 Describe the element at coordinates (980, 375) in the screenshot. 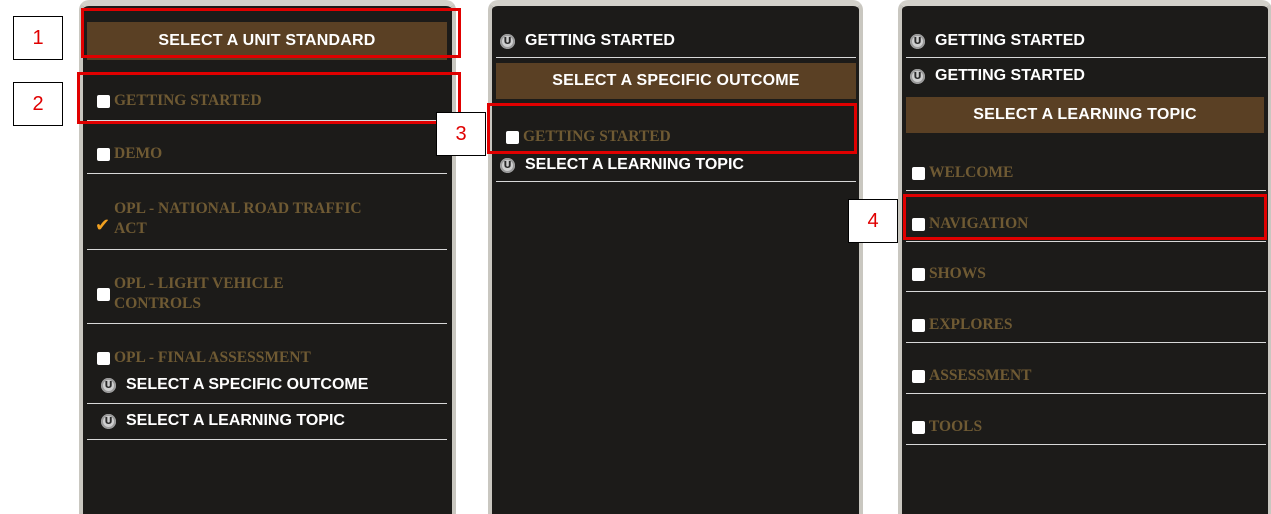

I see `option-label: ASSESSMENT` at that location.